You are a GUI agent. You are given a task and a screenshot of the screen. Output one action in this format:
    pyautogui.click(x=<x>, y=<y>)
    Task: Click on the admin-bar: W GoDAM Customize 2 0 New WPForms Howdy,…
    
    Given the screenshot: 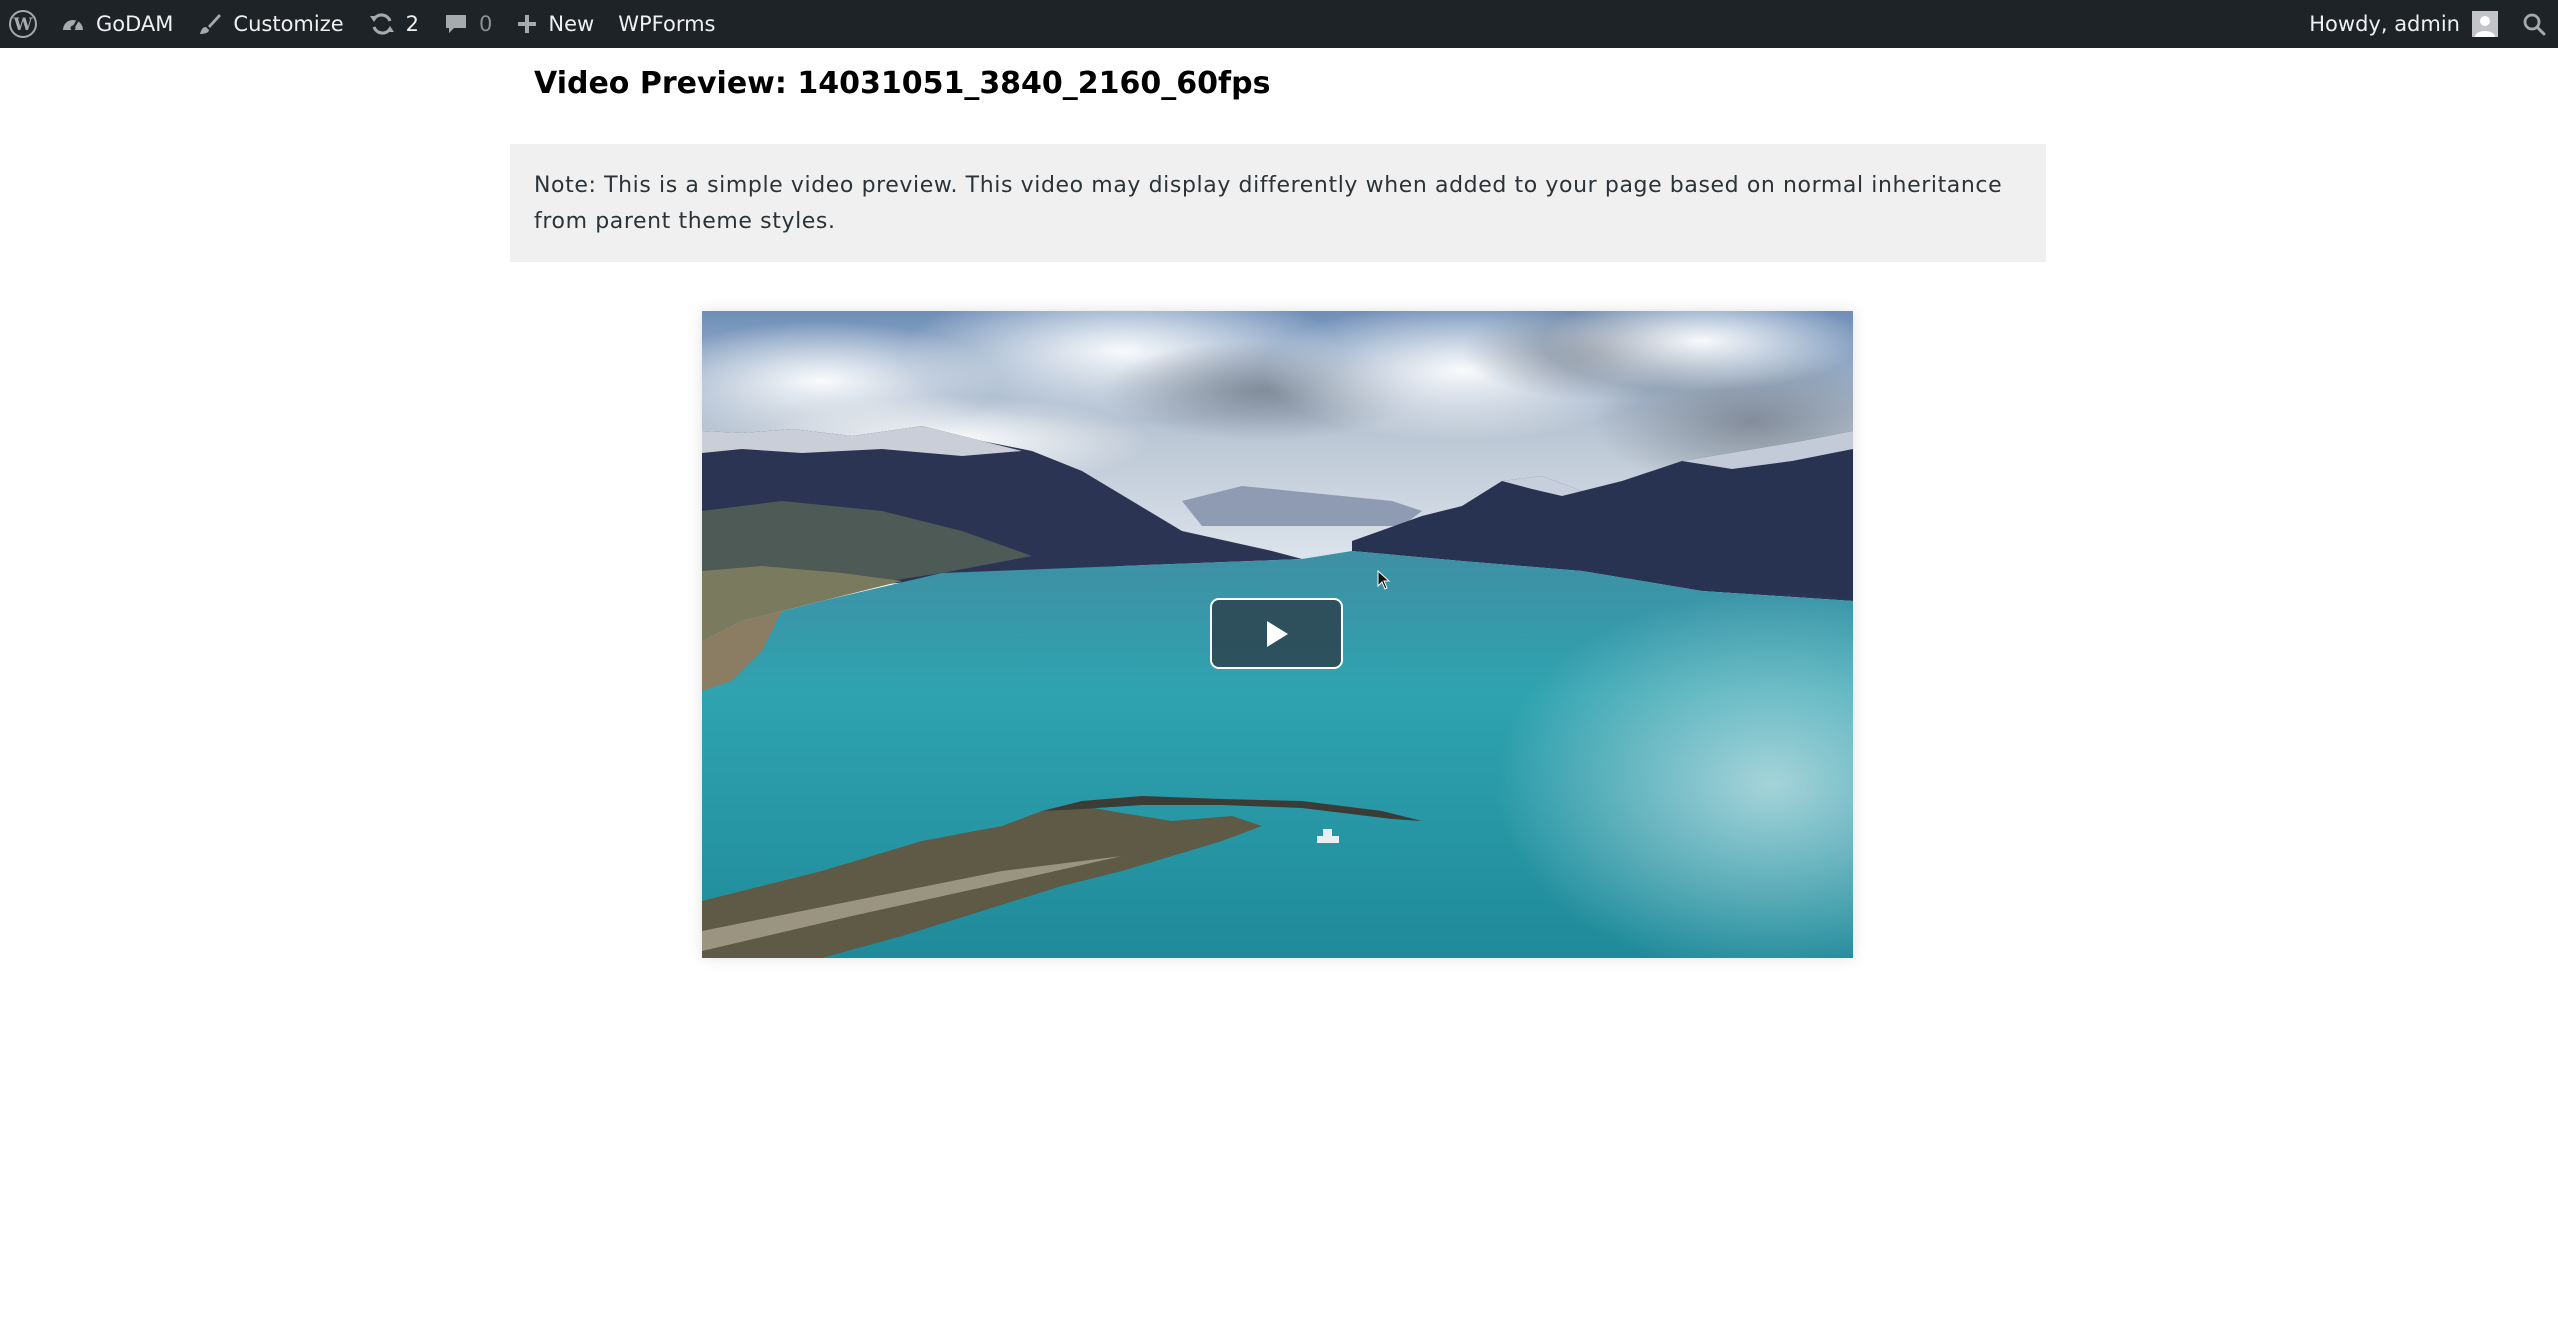 What is the action you would take?
    pyautogui.click(x=1279, y=24)
    